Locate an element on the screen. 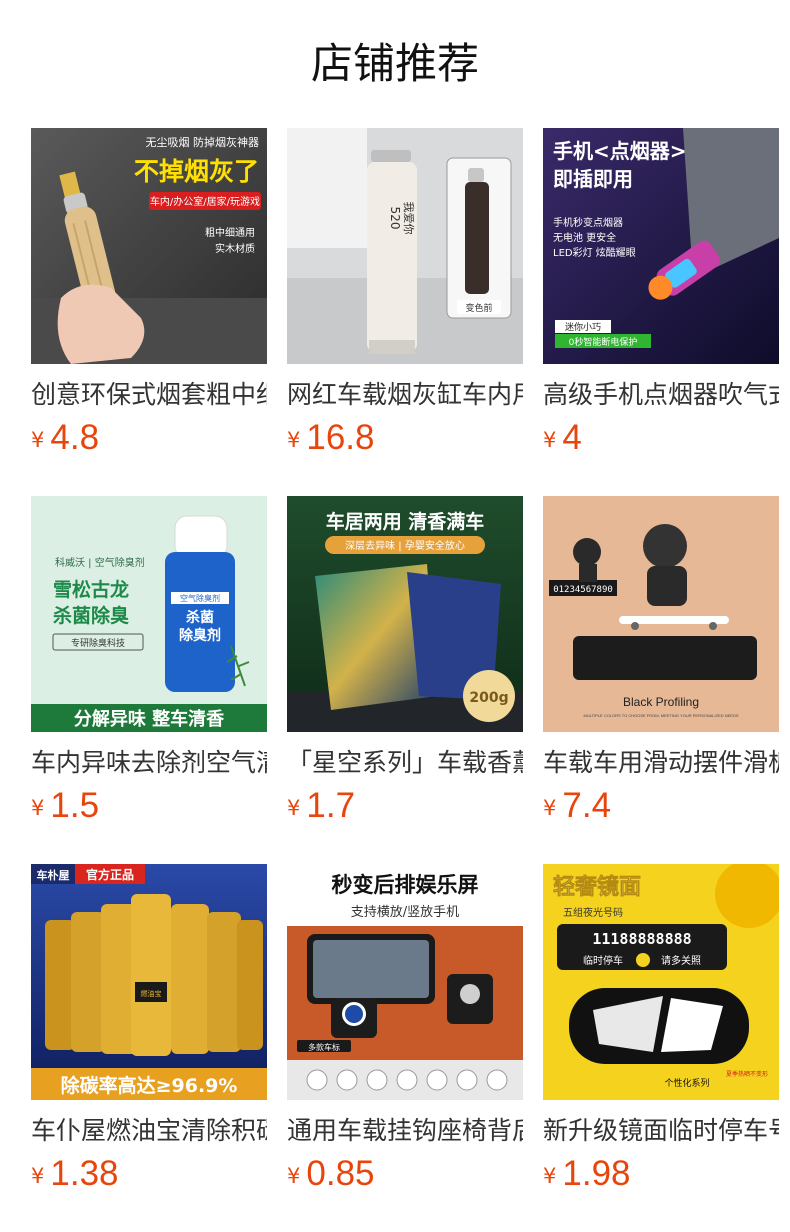 The image size is (790, 1232). image-text: 不掉烟灰了 is located at coordinates (196, 171).